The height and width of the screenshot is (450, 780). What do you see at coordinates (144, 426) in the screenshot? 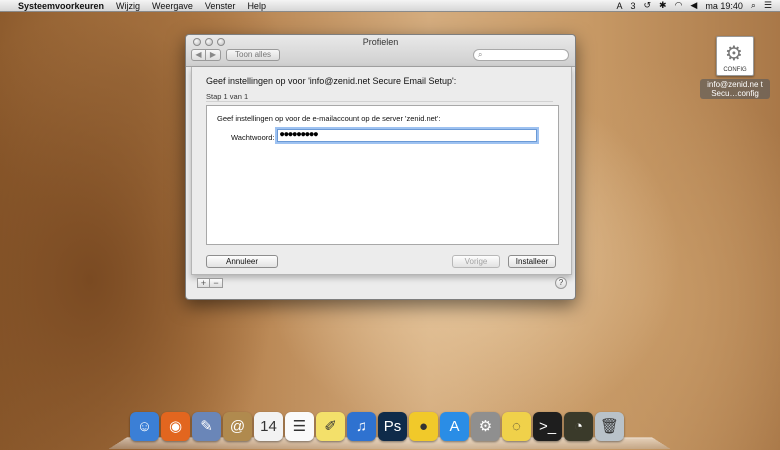
I see `finder-icon: ☺` at bounding box center [144, 426].